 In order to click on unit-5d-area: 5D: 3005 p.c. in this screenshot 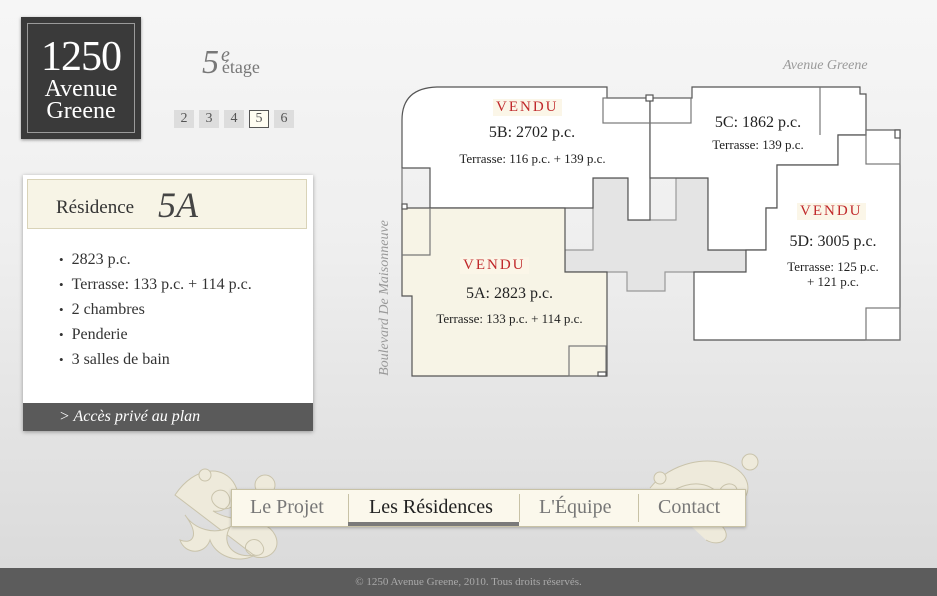, I will do `click(833, 241)`.